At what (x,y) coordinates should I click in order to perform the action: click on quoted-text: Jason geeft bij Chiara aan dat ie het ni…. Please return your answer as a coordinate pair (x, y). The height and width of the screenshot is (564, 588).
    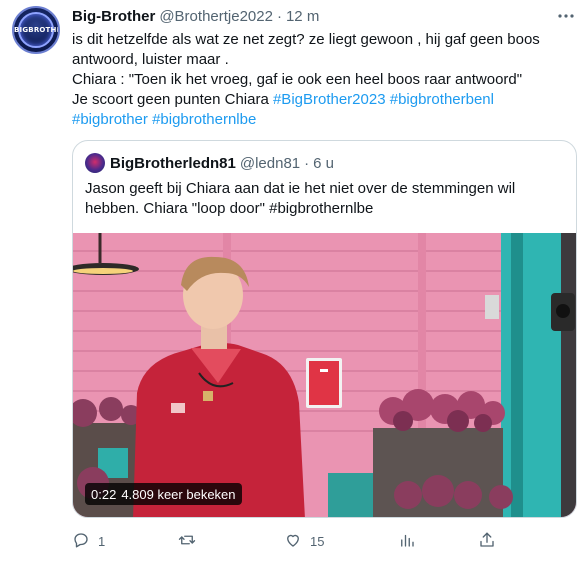
    Looking at the image, I should click on (325, 199).